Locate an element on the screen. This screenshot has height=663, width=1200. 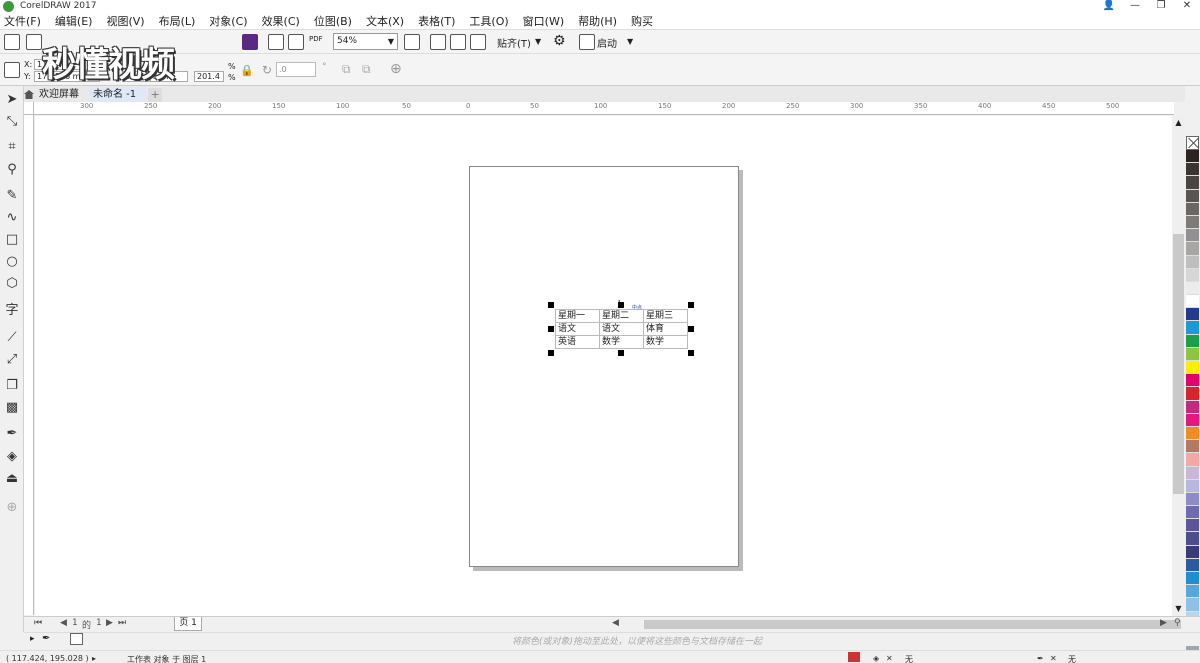
prev-page-icon: ◀ is located at coordinates (63, 623).